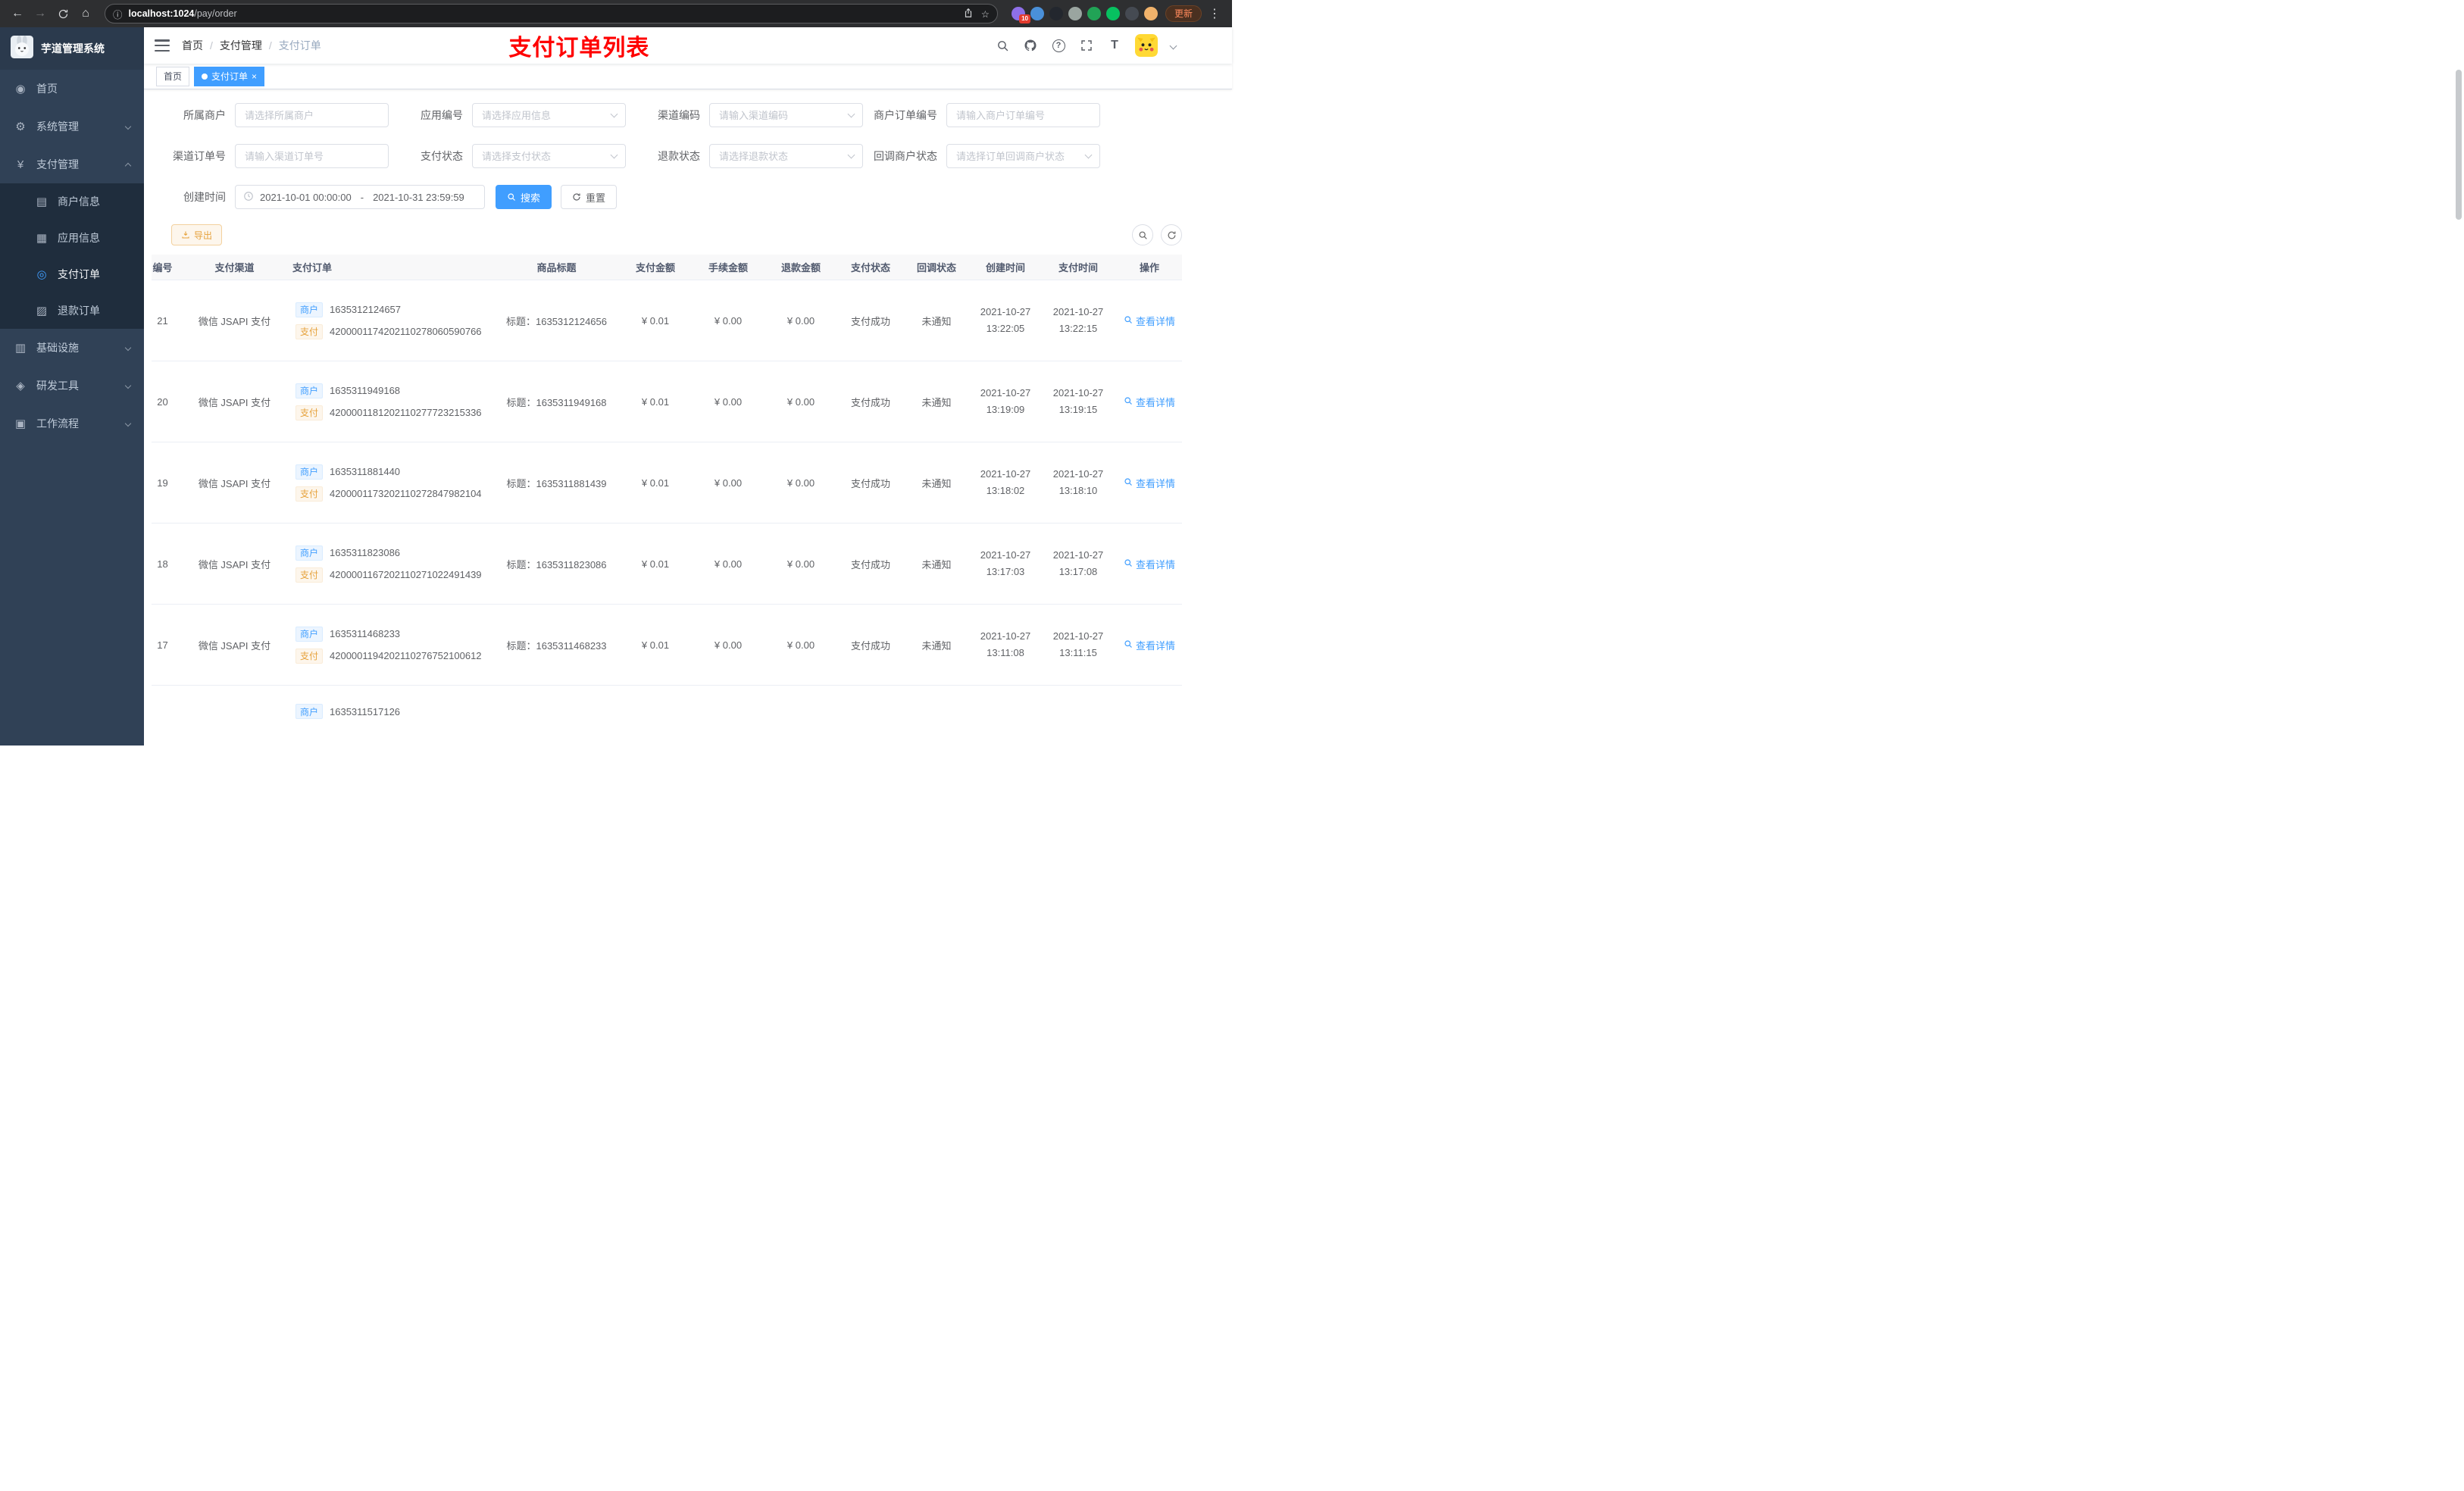  I want to click on cell-pay-time: 2021-10-27 13:22:15, so click(1078, 320).